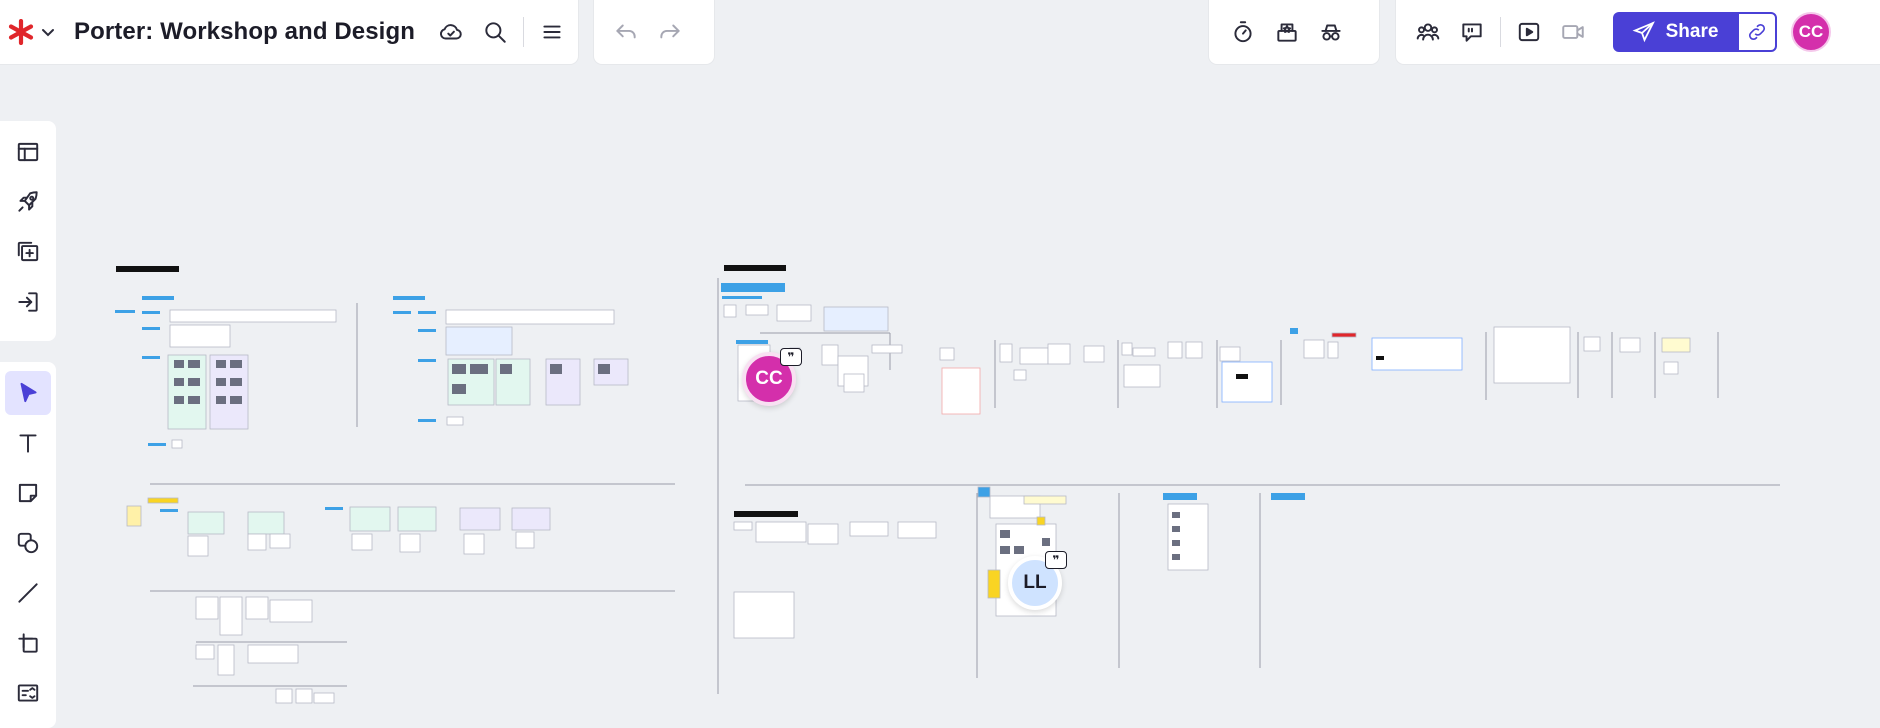 Image resolution: width=1880 pixels, height=728 pixels. Describe the element at coordinates (1643, 32) in the screenshot. I see `paper-plane-icon` at that location.